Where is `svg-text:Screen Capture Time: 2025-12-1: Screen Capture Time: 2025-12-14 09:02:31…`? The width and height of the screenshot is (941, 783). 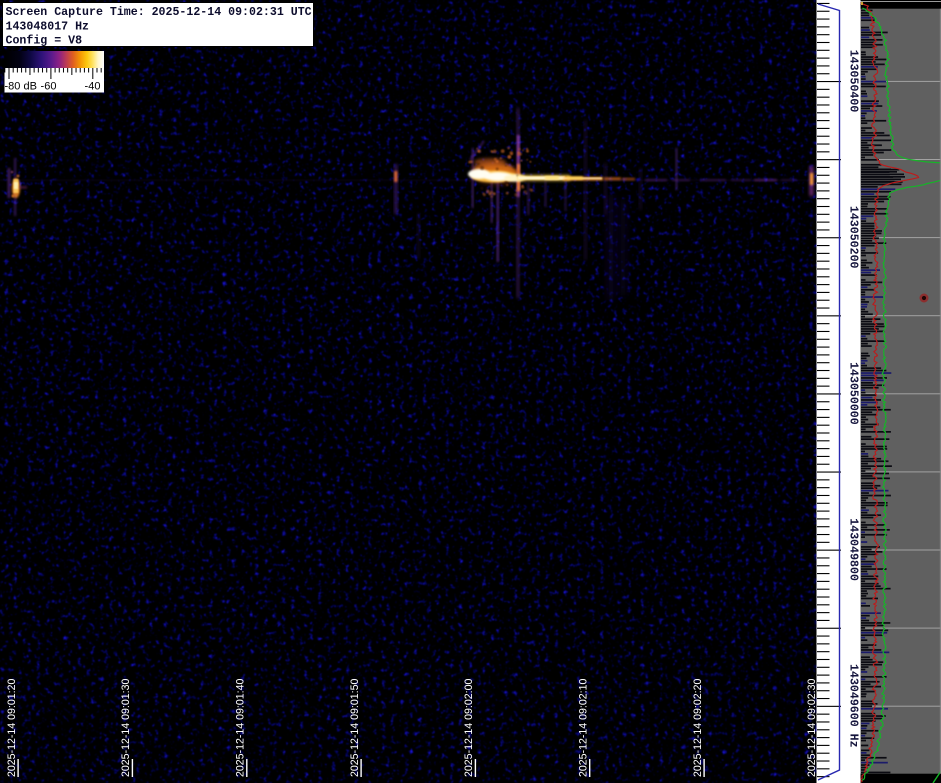
svg-text:Screen Capture Time: 2025-12-1: Screen Capture Time: 2025-12-14 09:02:31… is located at coordinates (159, 12).